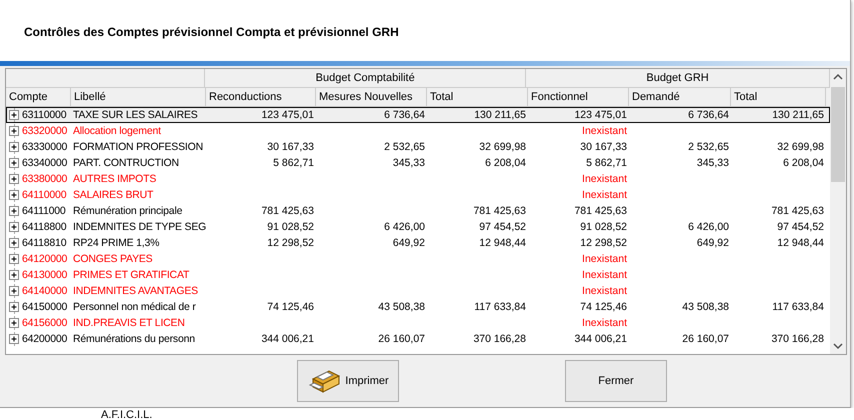 This screenshot has height=420, width=854. I want to click on account-label: Allocation logement, so click(117, 131).